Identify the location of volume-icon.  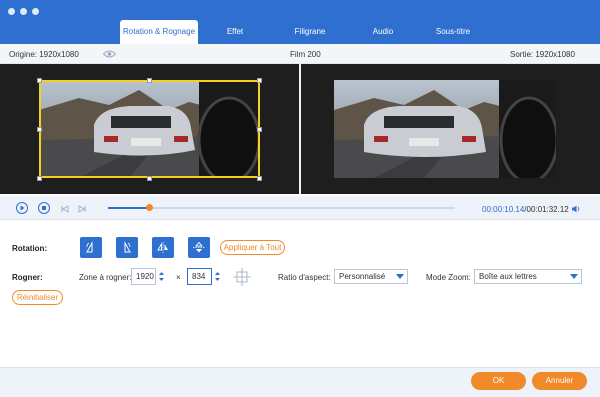
(576, 209).